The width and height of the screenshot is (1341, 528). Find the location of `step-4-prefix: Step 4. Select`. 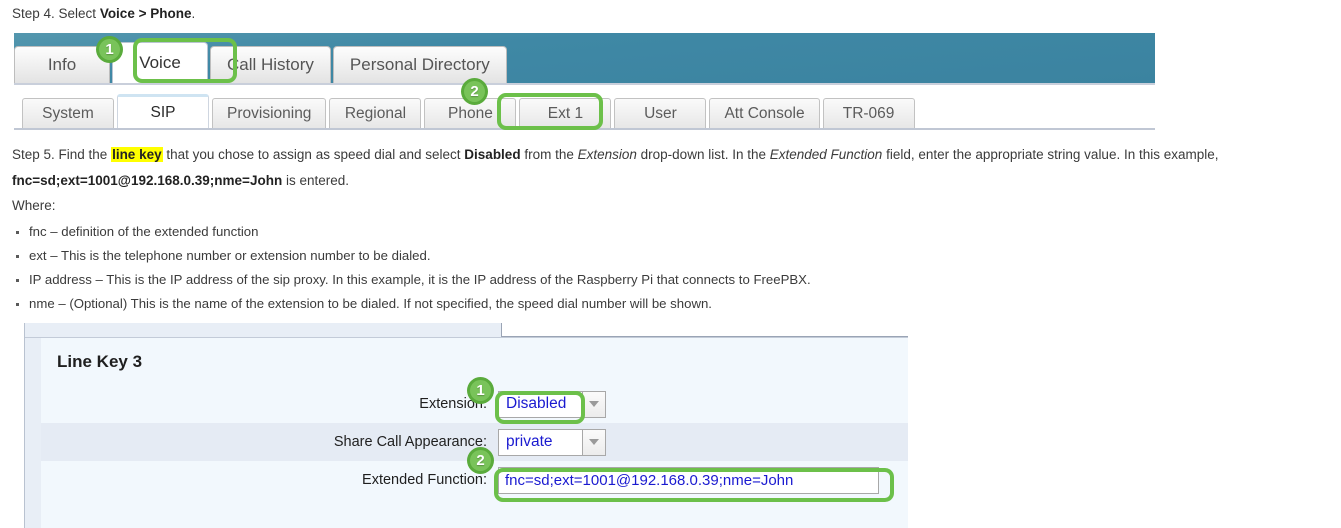

step-4-prefix: Step 4. Select is located at coordinates (56, 13).